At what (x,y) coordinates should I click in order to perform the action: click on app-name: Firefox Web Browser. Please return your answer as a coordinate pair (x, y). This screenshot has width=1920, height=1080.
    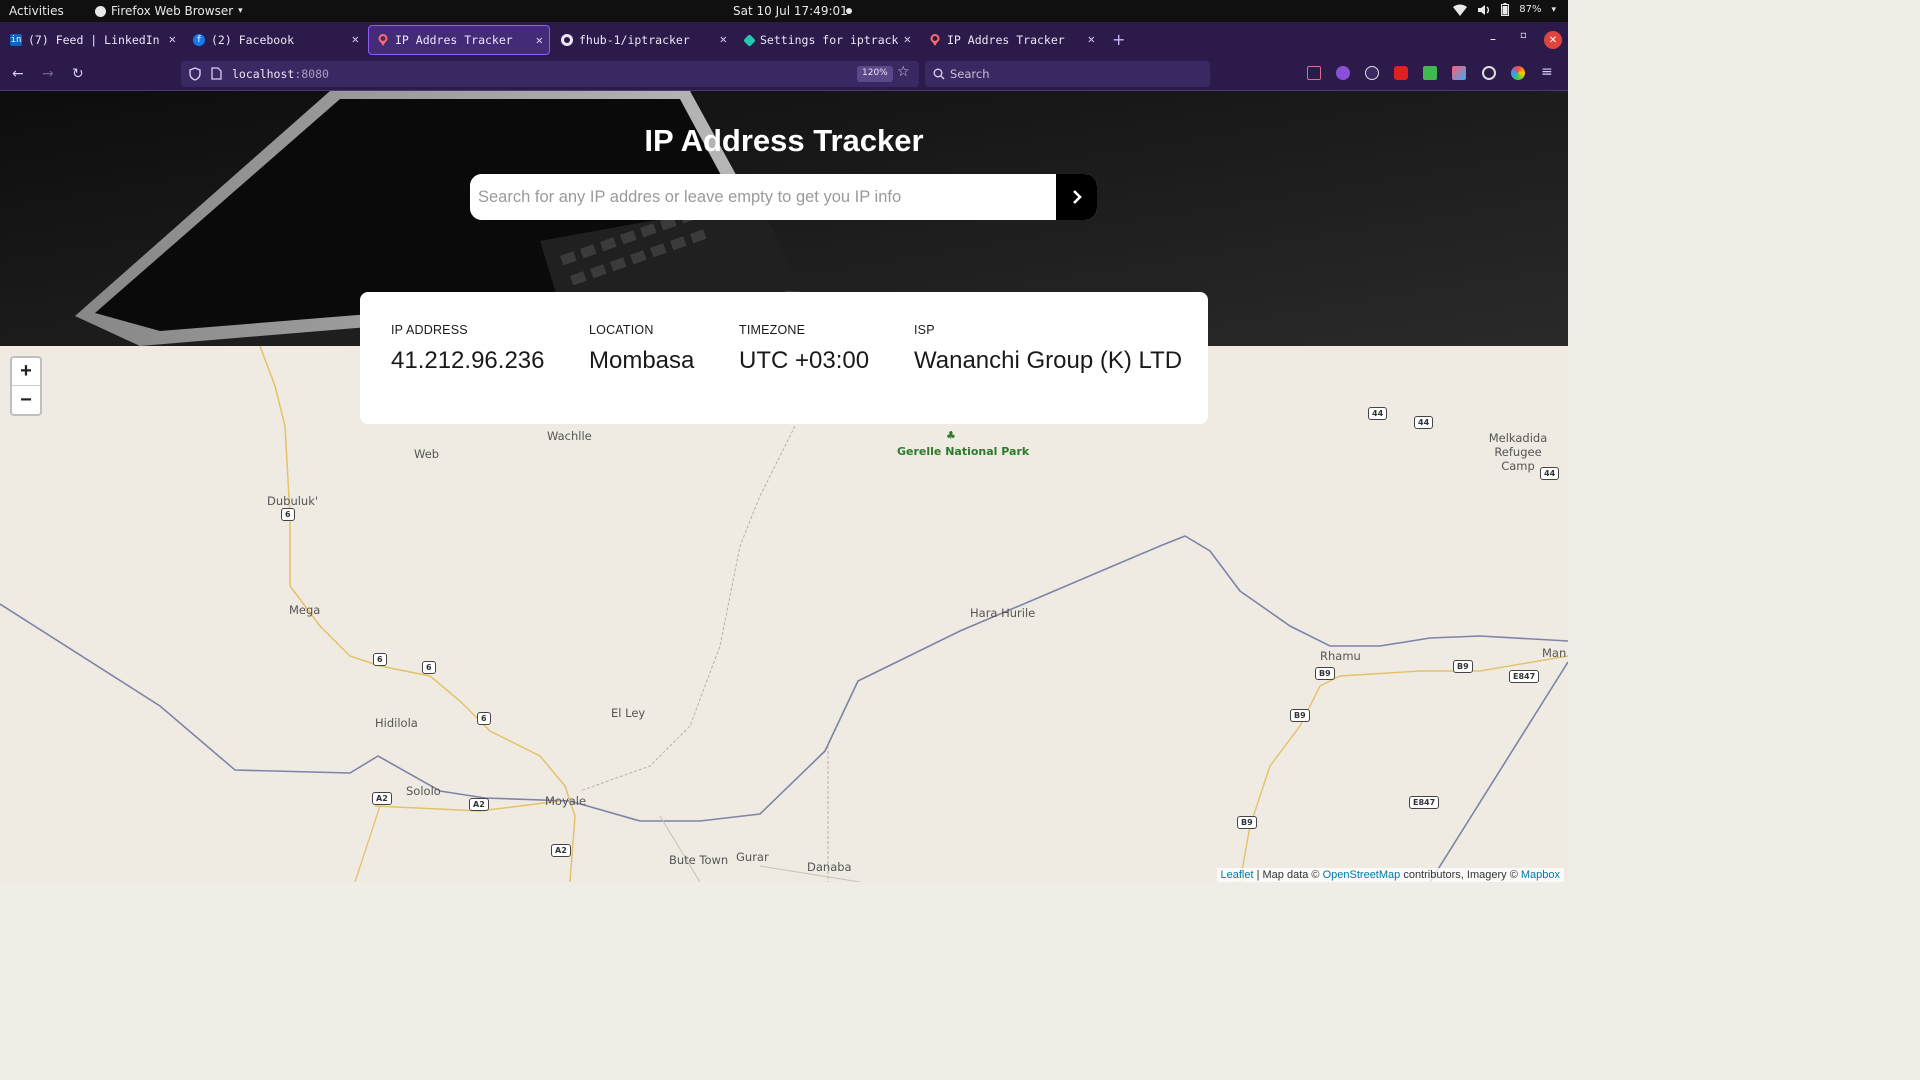
    Looking at the image, I should click on (172, 11).